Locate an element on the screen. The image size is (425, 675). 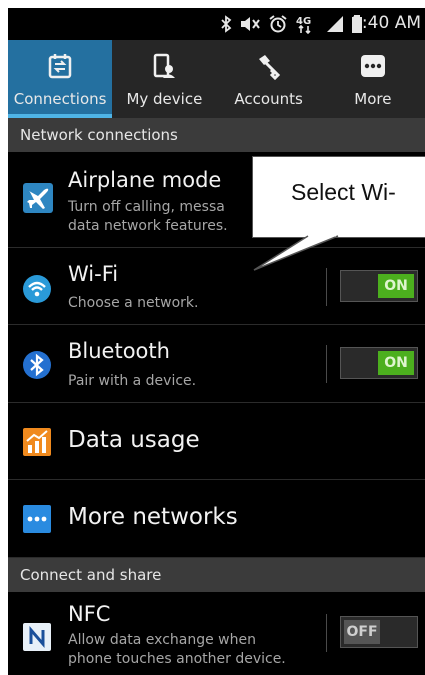
signal-icon is located at coordinates (335, 24).